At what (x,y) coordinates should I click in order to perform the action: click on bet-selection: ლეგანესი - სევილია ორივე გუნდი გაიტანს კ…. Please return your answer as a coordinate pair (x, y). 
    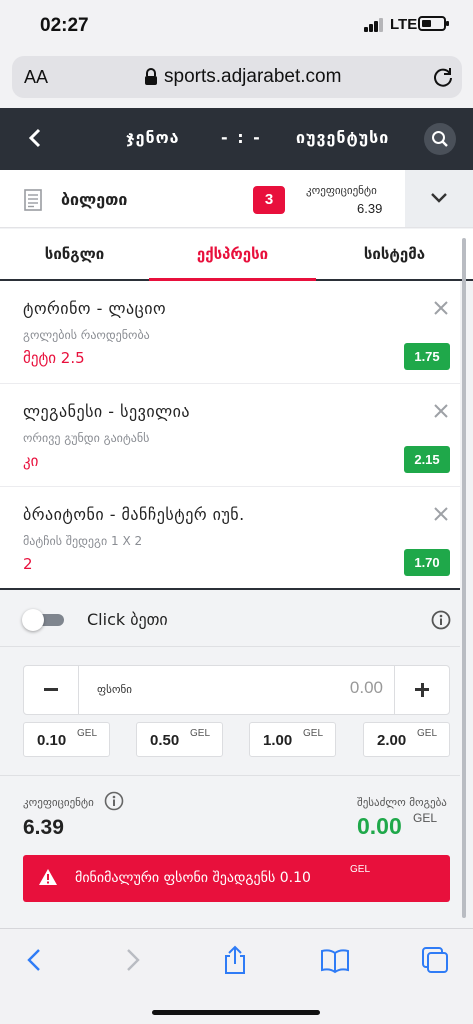
    Looking at the image, I should click on (230, 435).